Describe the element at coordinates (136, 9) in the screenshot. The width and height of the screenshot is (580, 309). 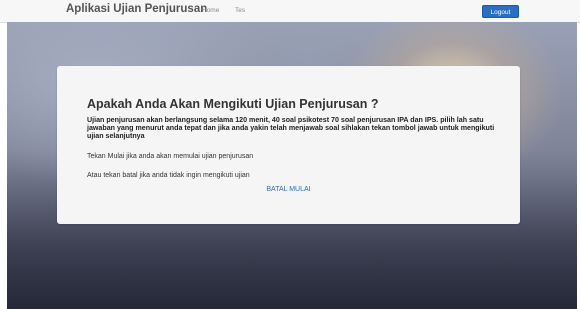
I see `app-brand: Aplikasi Ujian Penjurusan` at that location.